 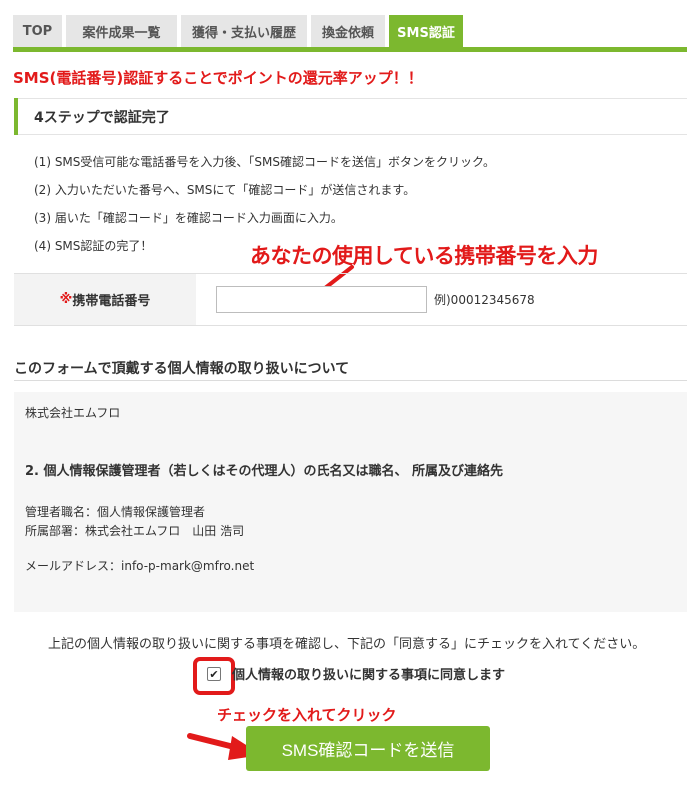 What do you see at coordinates (182, 369) in the screenshot?
I see `privacy-heading: このフォームで頂戴する個人情報の取り扱いについて` at bounding box center [182, 369].